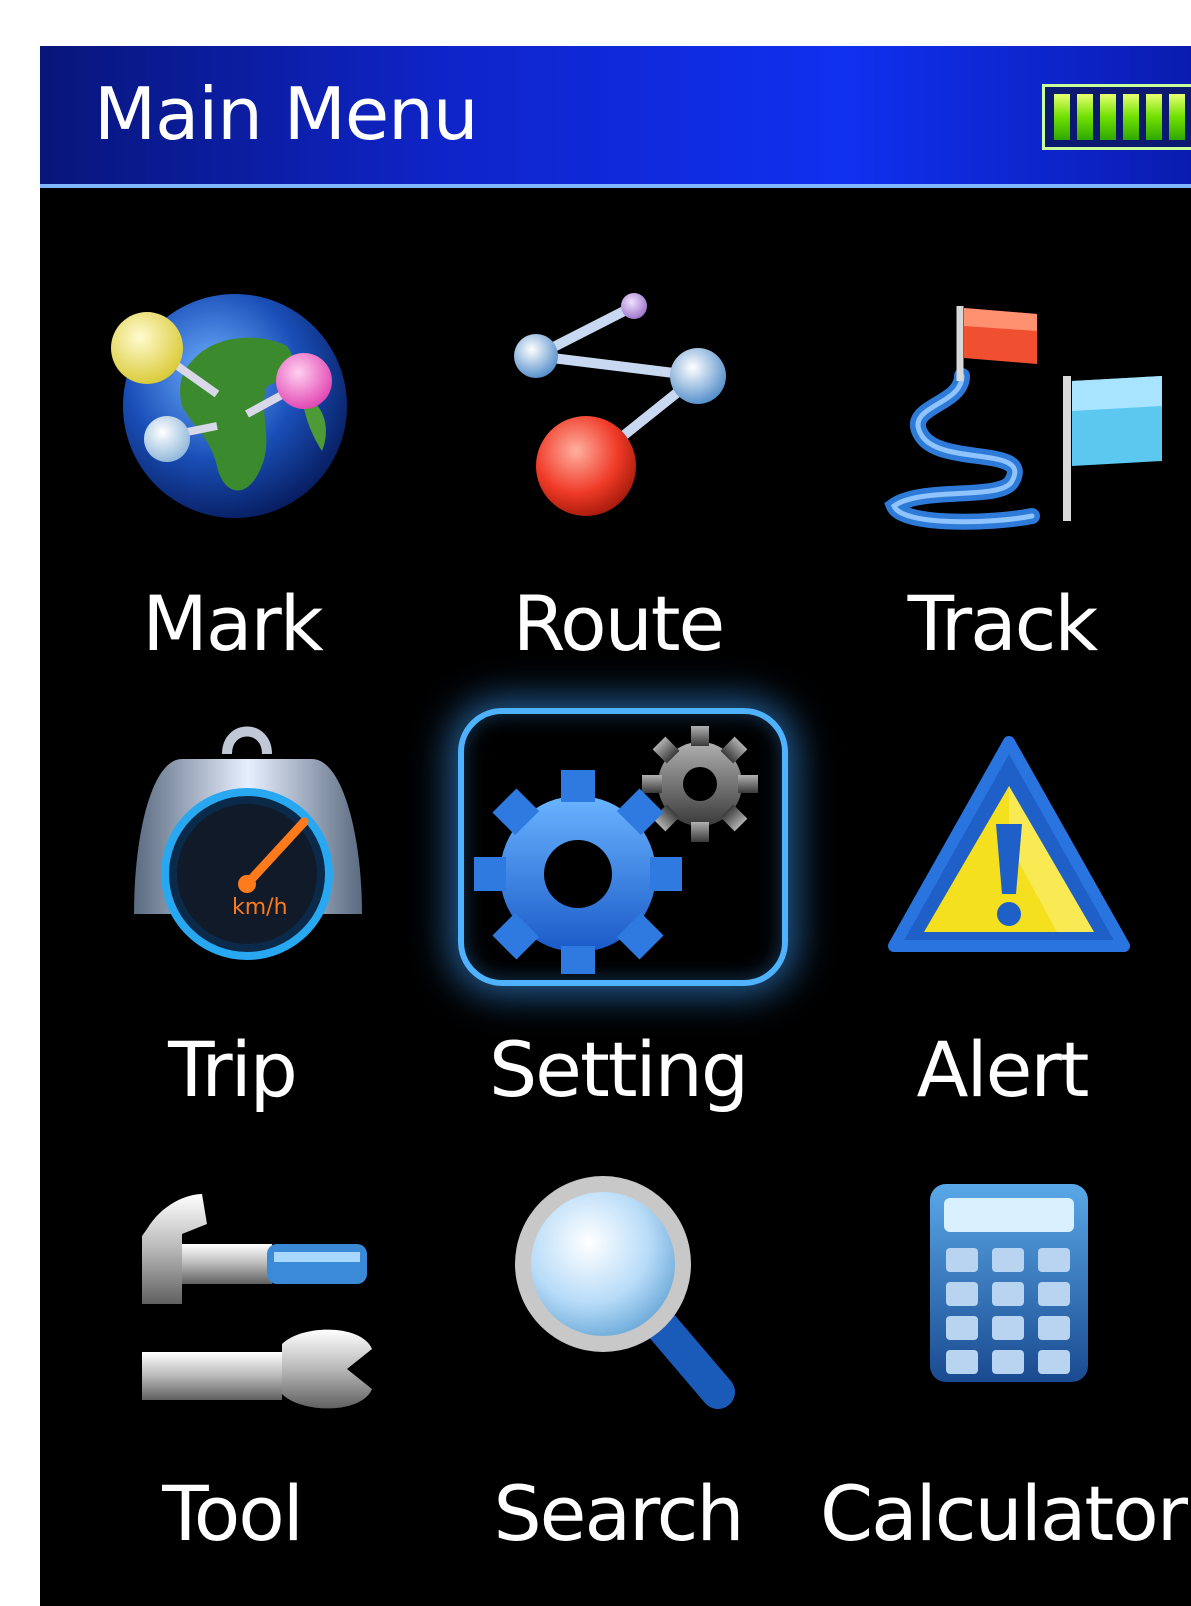 The image size is (1191, 1606). What do you see at coordinates (232, 1289) in the screenshot?
I see `hammer-wrench-icon` at bounding box center [232, 1289].